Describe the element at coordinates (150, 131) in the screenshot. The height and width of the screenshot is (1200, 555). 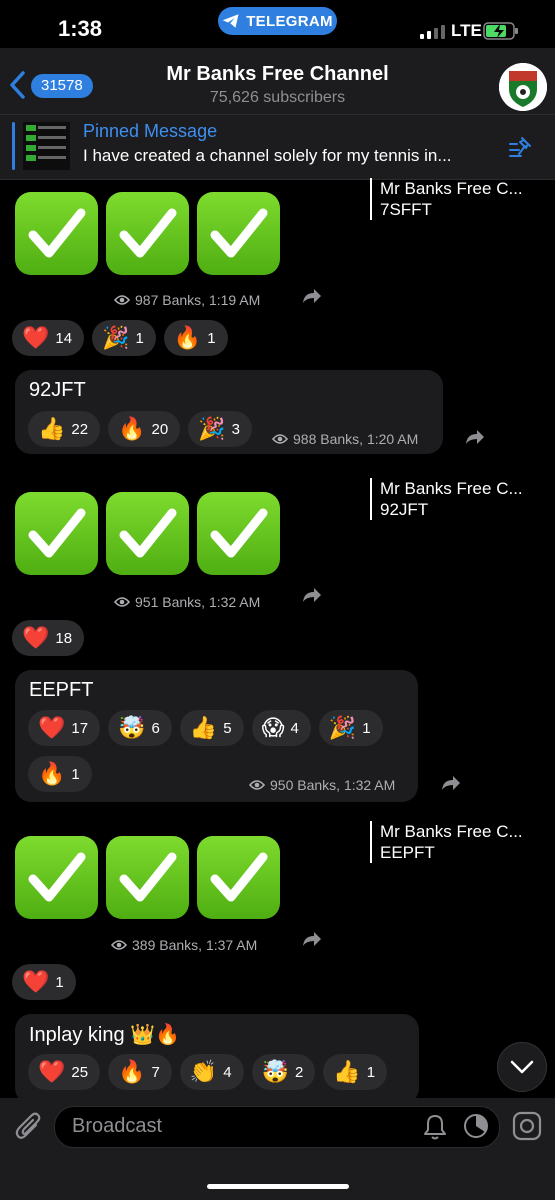
I see `pinned-title: Pinned Message` at that location.